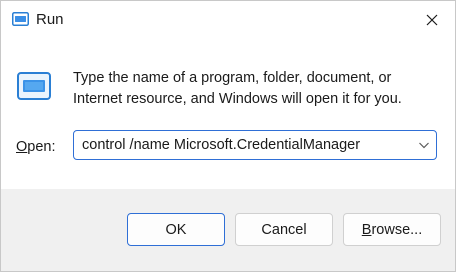 The height and width of the screenshot is (272, 456). I want to click on run-app-icon, so click(20, 19).